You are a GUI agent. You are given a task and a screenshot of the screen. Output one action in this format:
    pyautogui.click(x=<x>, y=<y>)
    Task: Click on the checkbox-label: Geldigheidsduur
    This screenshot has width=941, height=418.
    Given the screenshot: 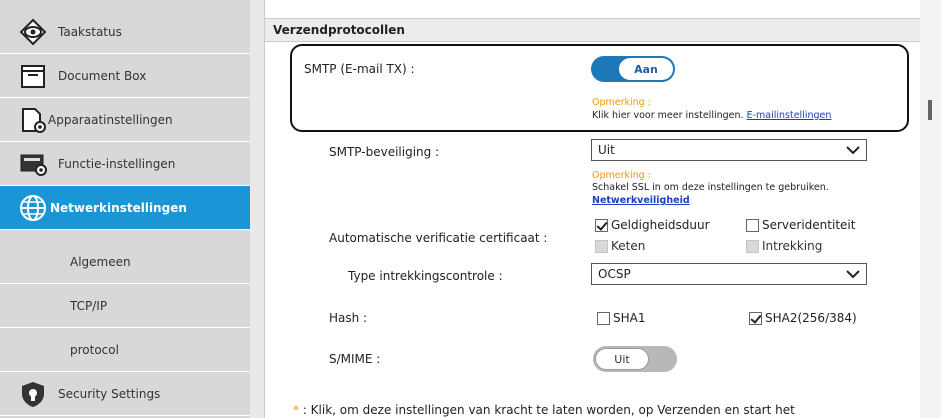 What is the action you would take?
    pyautogui.click(x=660, y=225)
    